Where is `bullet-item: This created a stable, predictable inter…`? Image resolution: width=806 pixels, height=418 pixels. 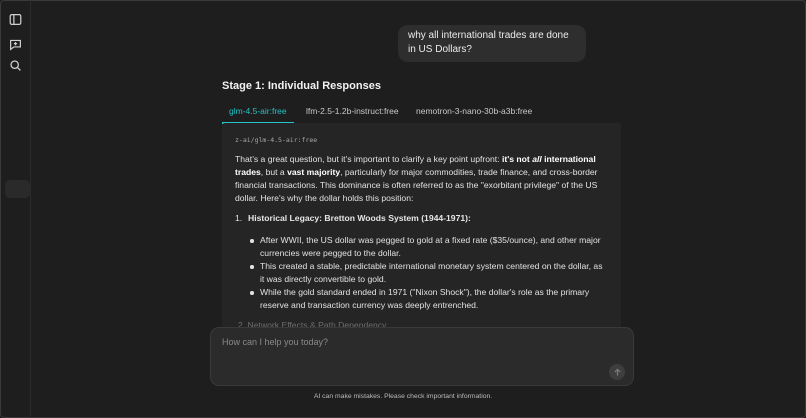 bullet-item: This created a stable, predictable inter… is located at coordinates (427, 273).